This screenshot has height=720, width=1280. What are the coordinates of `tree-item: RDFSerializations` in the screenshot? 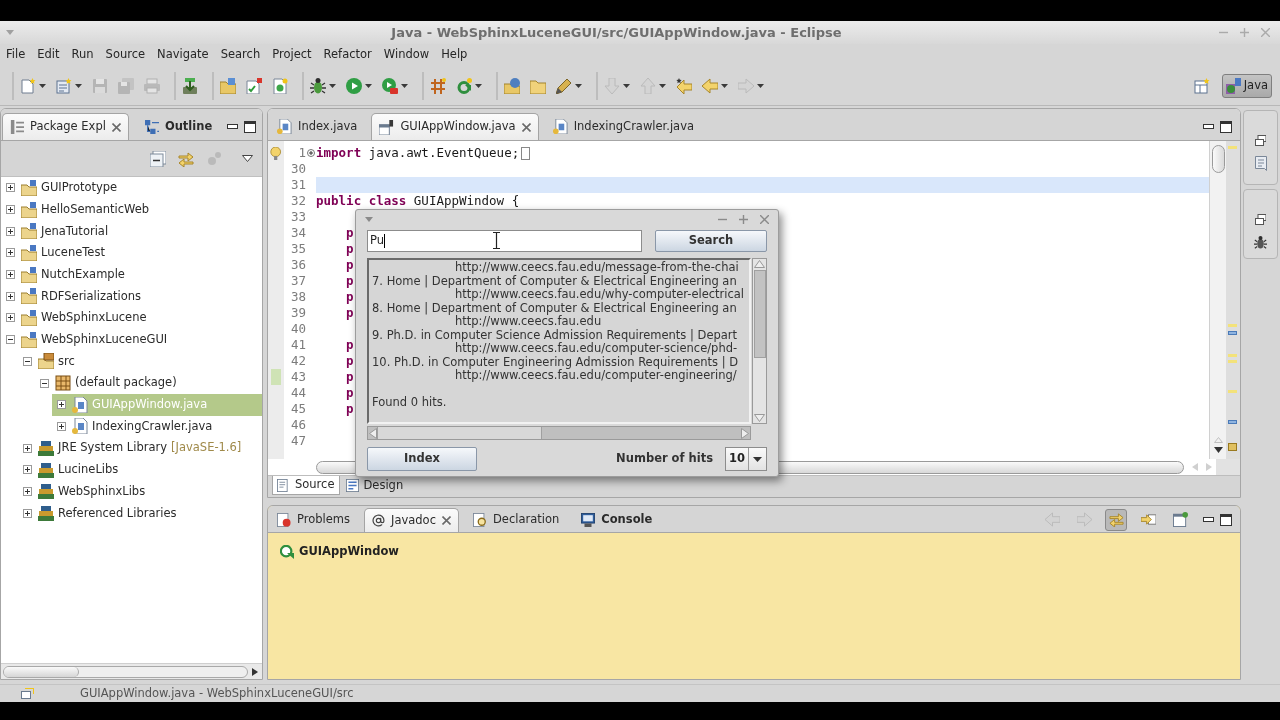 It's located at (131, 296).